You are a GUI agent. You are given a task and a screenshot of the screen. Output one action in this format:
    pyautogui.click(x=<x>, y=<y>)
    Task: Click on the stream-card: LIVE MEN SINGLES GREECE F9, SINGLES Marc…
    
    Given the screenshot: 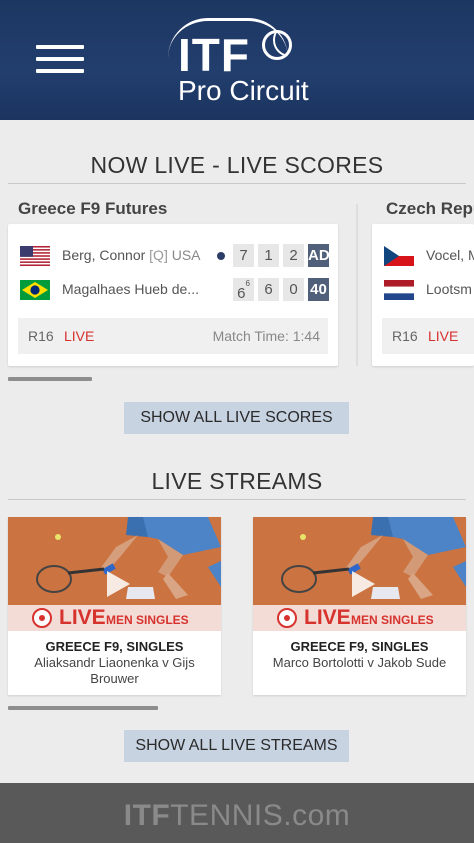 What is the action you would take?
    pyautogui.click(x=359, y=606)
    